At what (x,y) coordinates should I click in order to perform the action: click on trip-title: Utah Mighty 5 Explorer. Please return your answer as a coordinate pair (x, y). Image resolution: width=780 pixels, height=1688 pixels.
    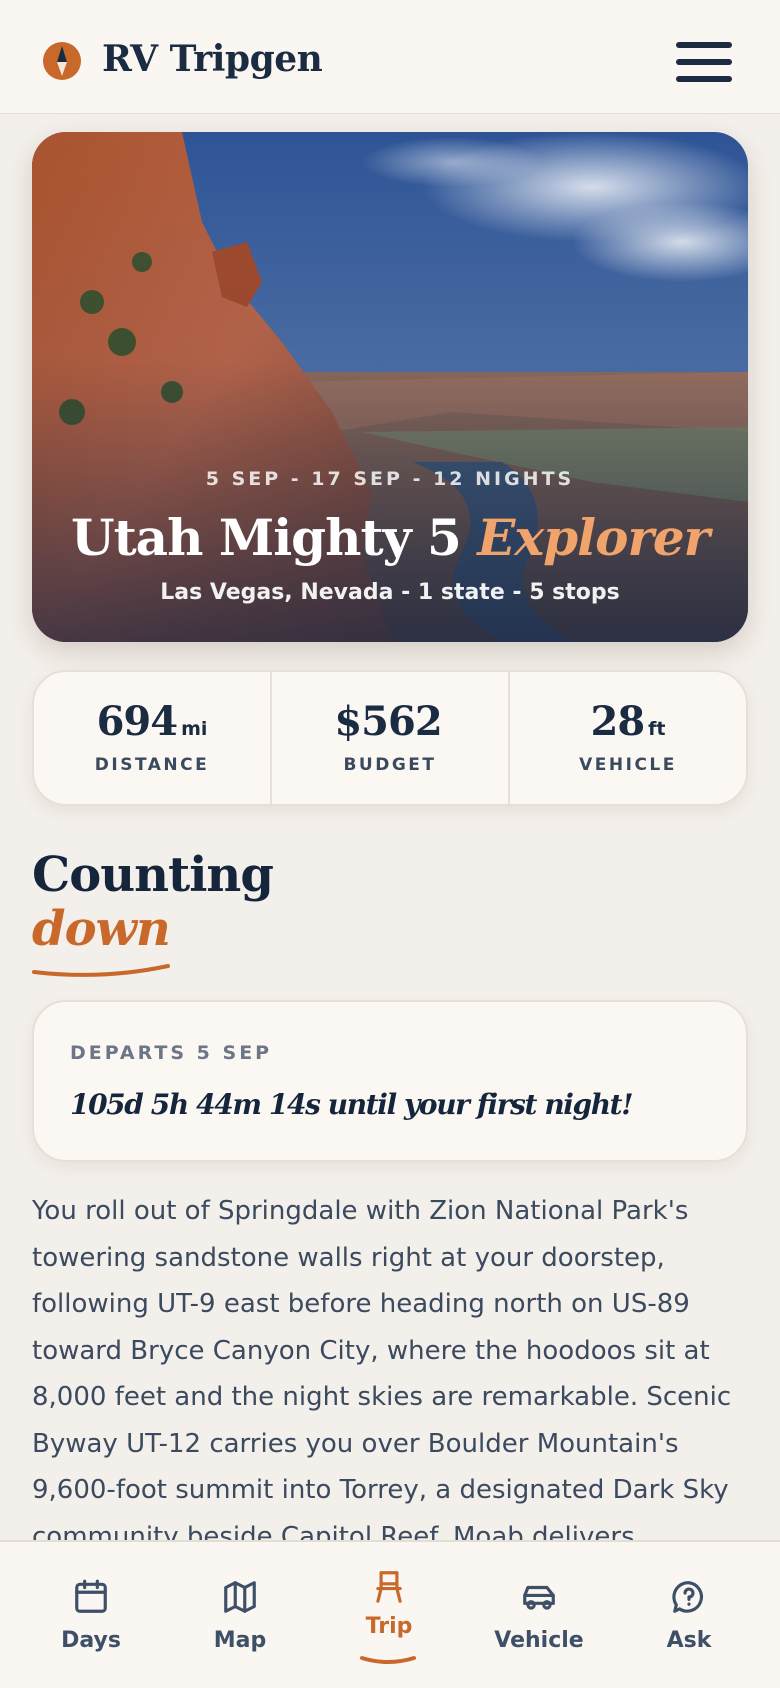
    Looking at the image, I should click on (390, 537).